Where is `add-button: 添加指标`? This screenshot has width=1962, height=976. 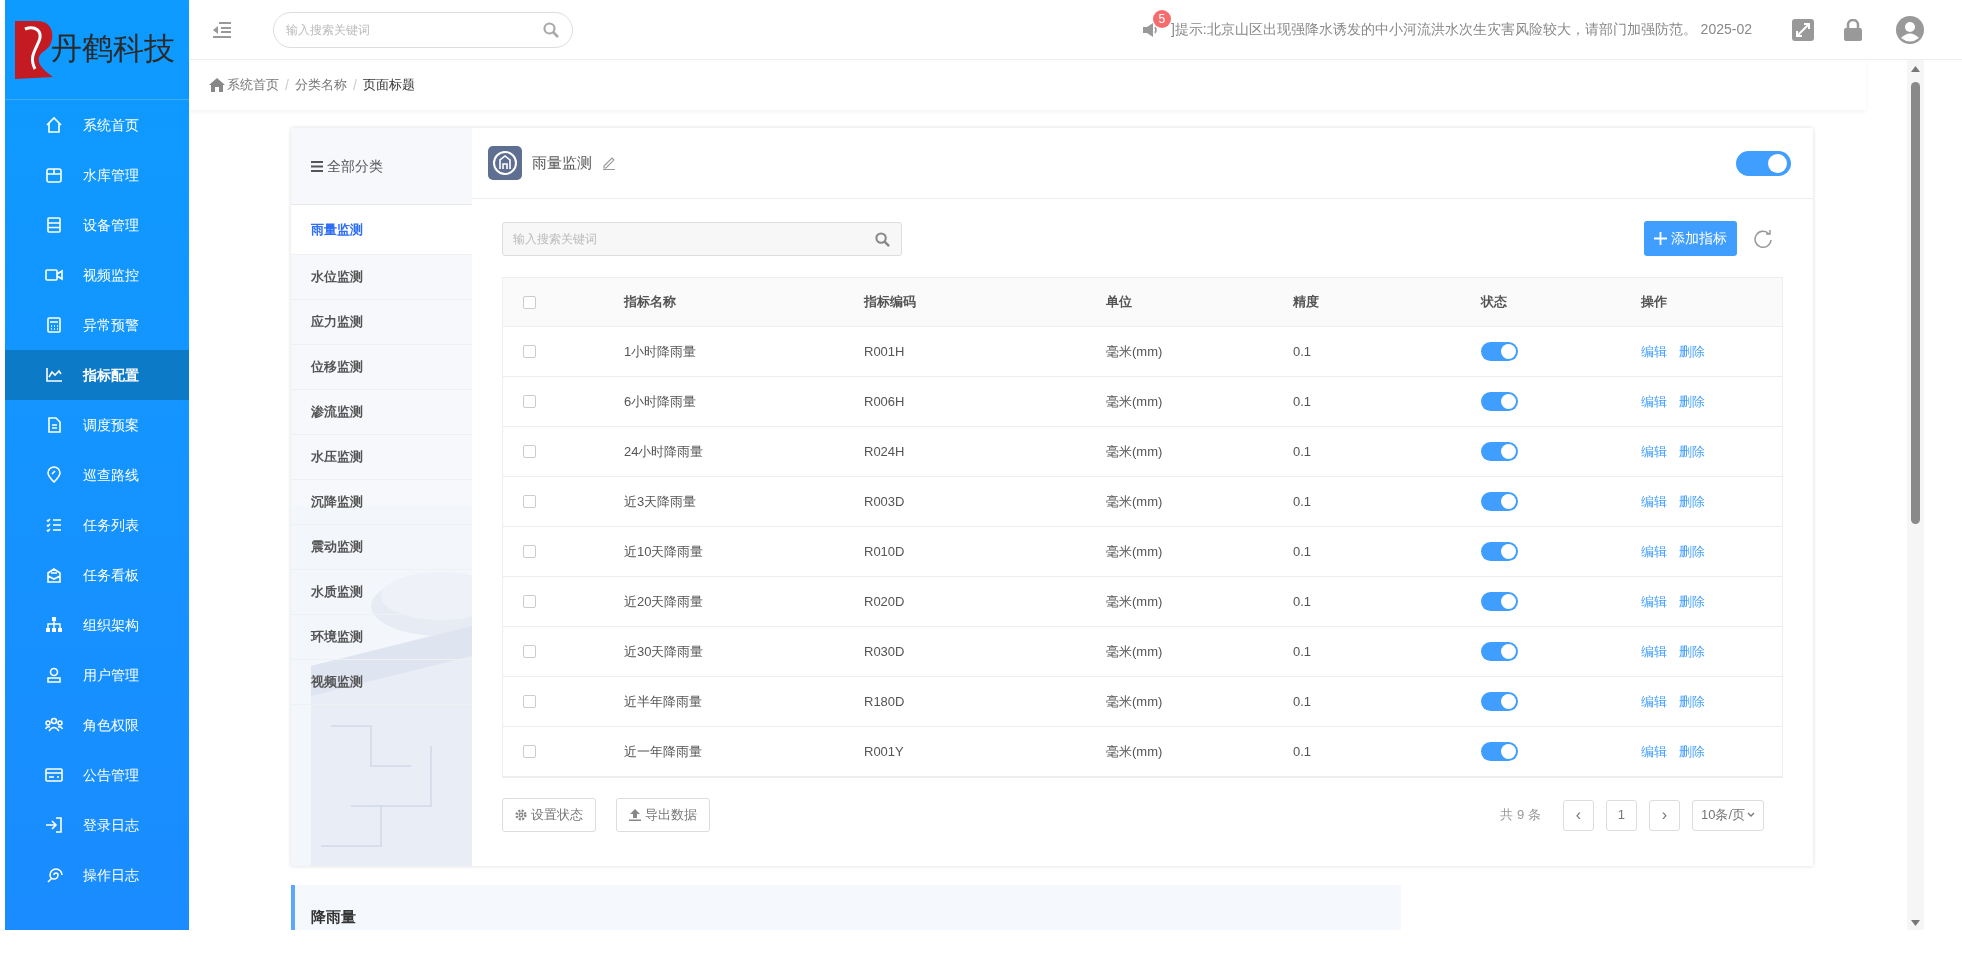 add-button: 添加指标 is located at coordinates (1690, 238).